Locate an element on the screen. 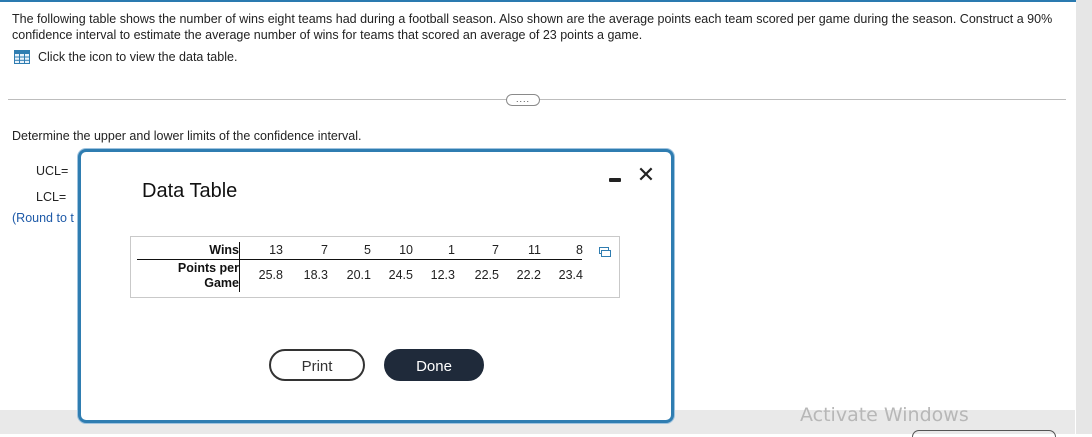 This screenshot has width=1092, height=437. points-value: 22.5 is located at coordinates (486, 275).